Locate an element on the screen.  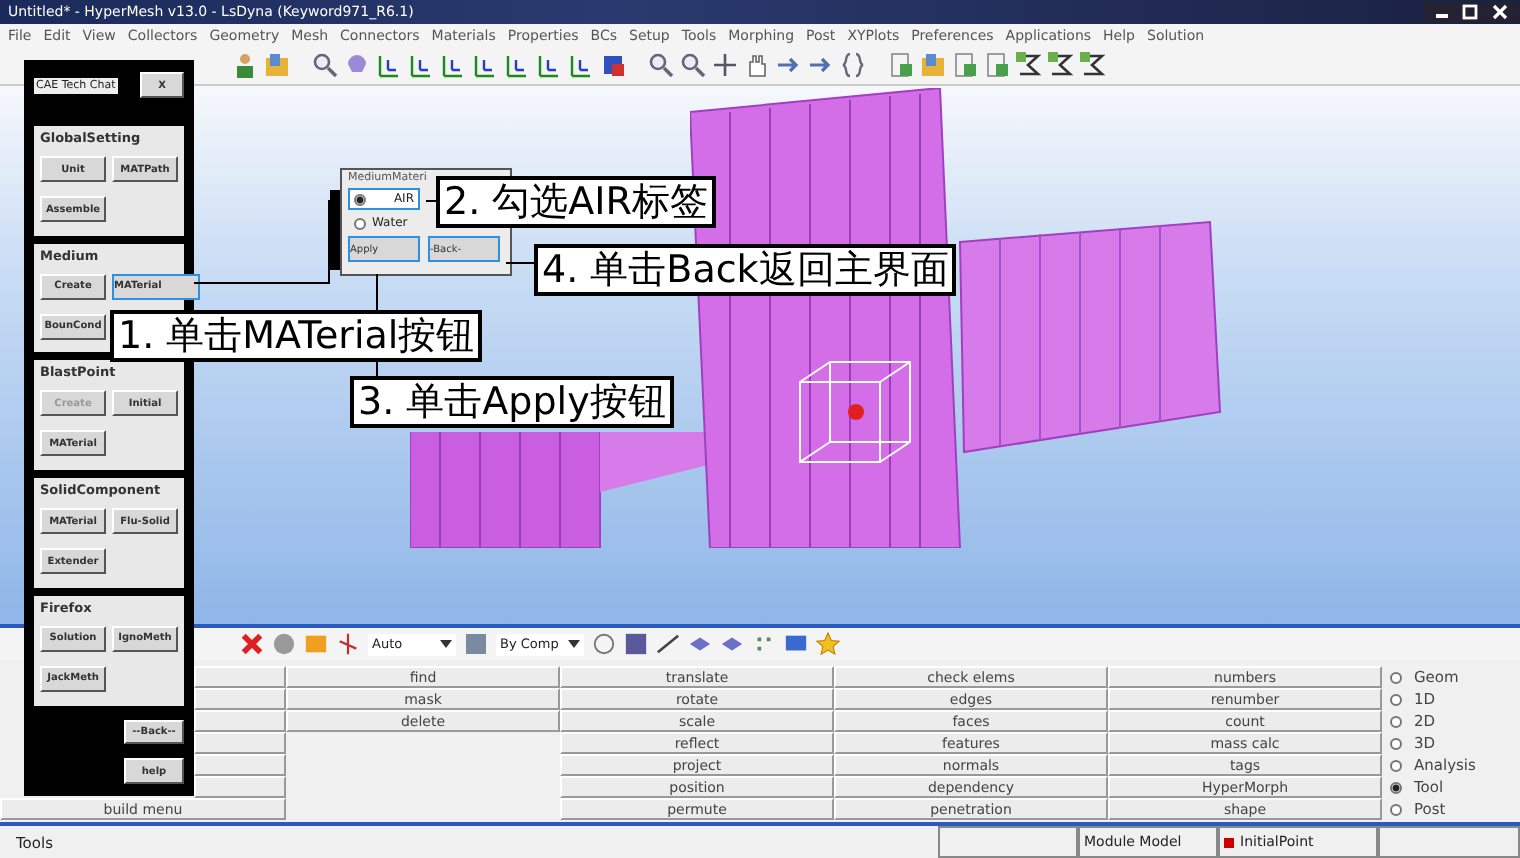
line-icon is located at coordinates (668, 644).